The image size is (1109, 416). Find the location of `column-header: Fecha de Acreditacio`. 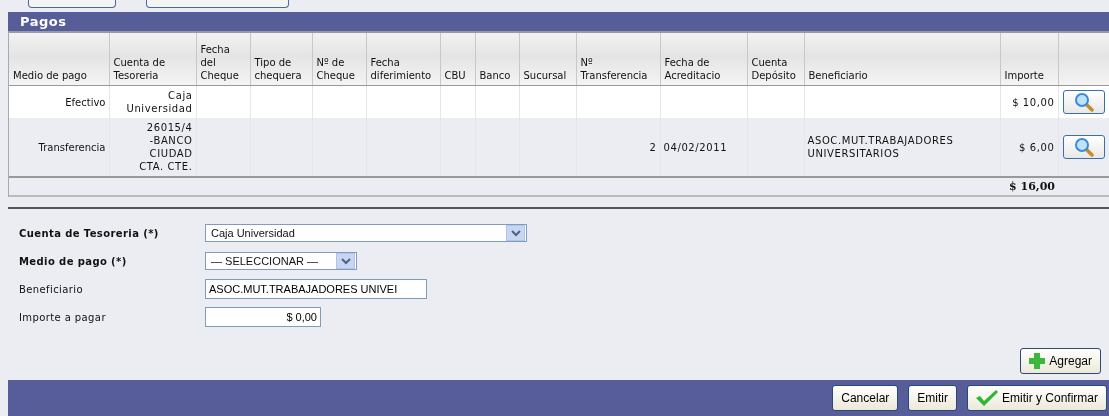

column-header: Fecha de Acreditacio is located at coordinates (703, 59).